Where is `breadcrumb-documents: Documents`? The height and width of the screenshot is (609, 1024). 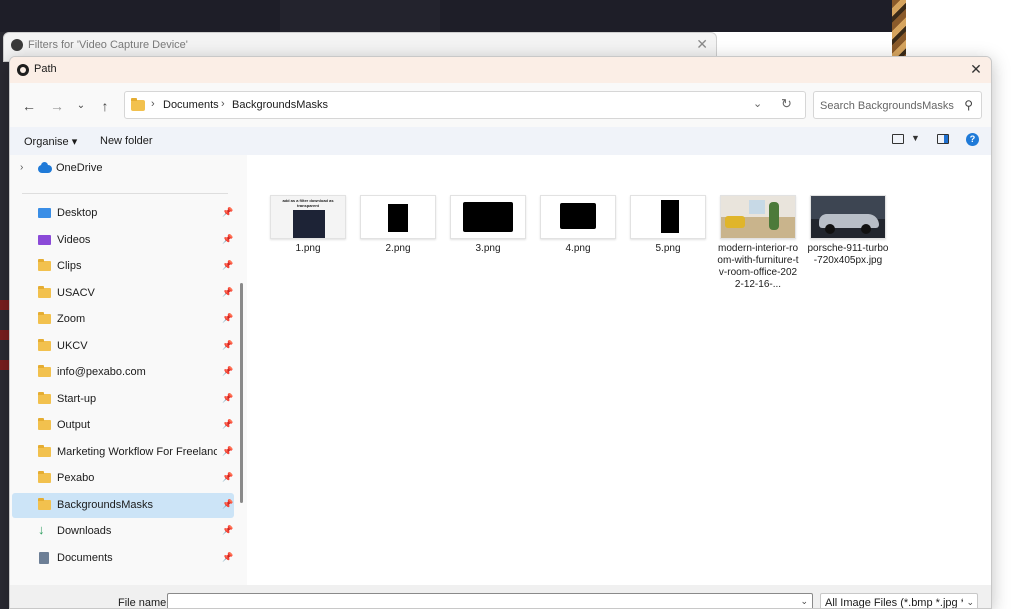 breadcrumb-documents: Documents is located at coordinates (191, 105).